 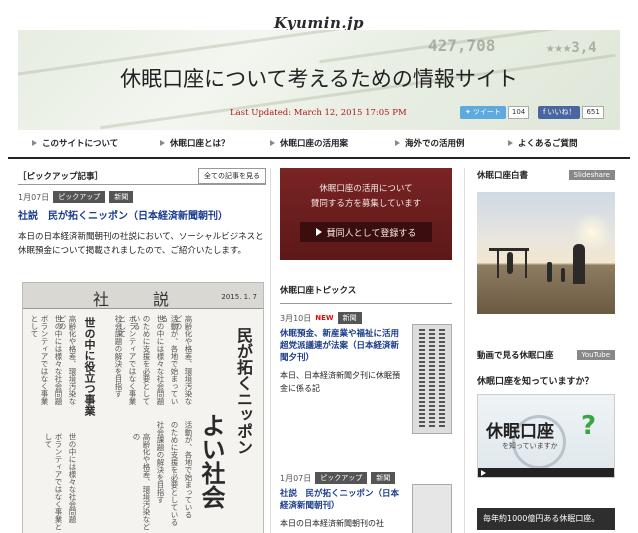 I want to click on video-title: 休眠口座を知っていますか？, so click(x=535, y=382).